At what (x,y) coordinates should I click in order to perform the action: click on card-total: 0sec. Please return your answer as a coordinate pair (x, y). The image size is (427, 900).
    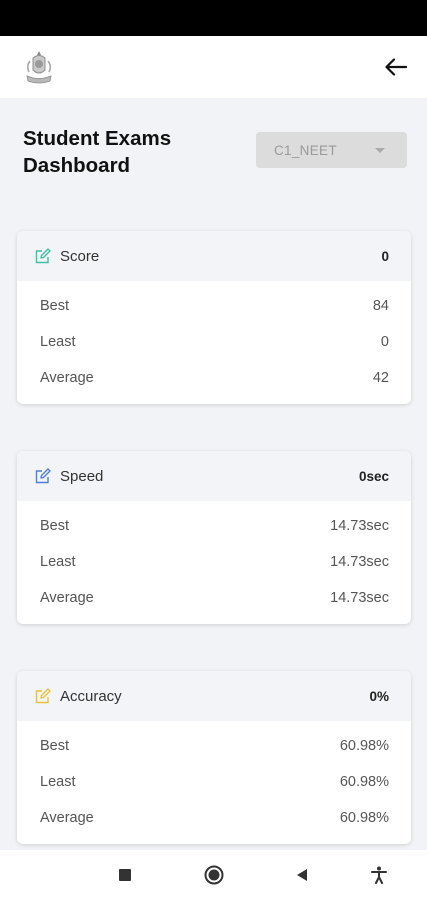
    Looking at the image, I should click on (373, 476).